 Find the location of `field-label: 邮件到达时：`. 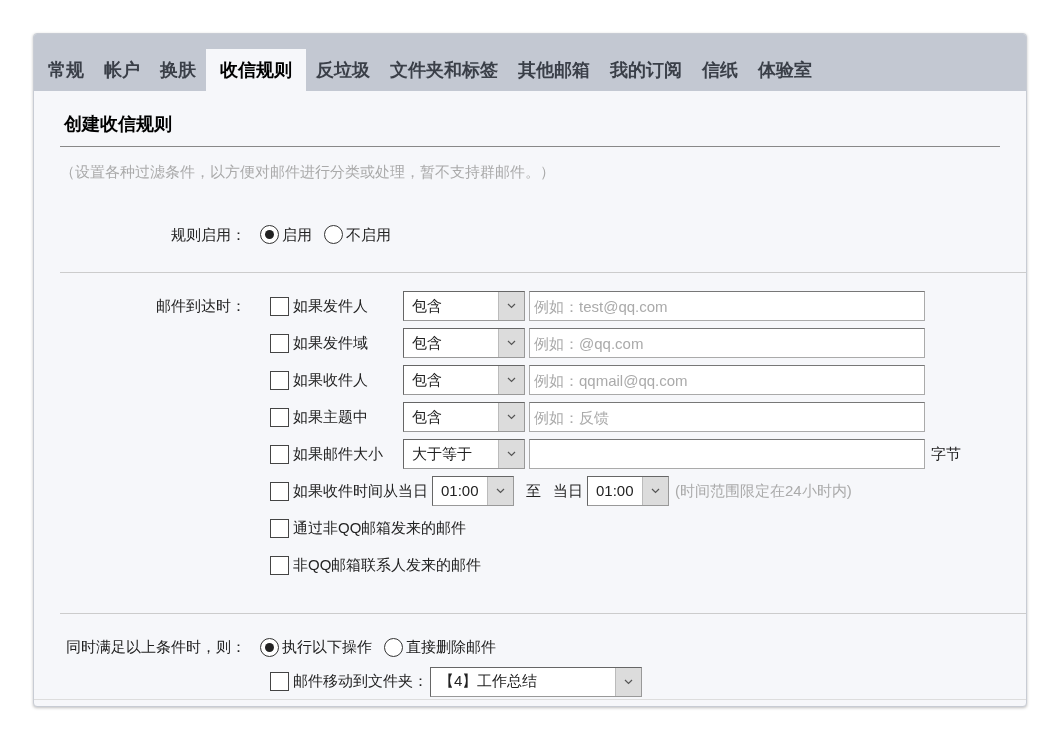

field-label: 邮件到达时： is located at coordinates (201, 306).